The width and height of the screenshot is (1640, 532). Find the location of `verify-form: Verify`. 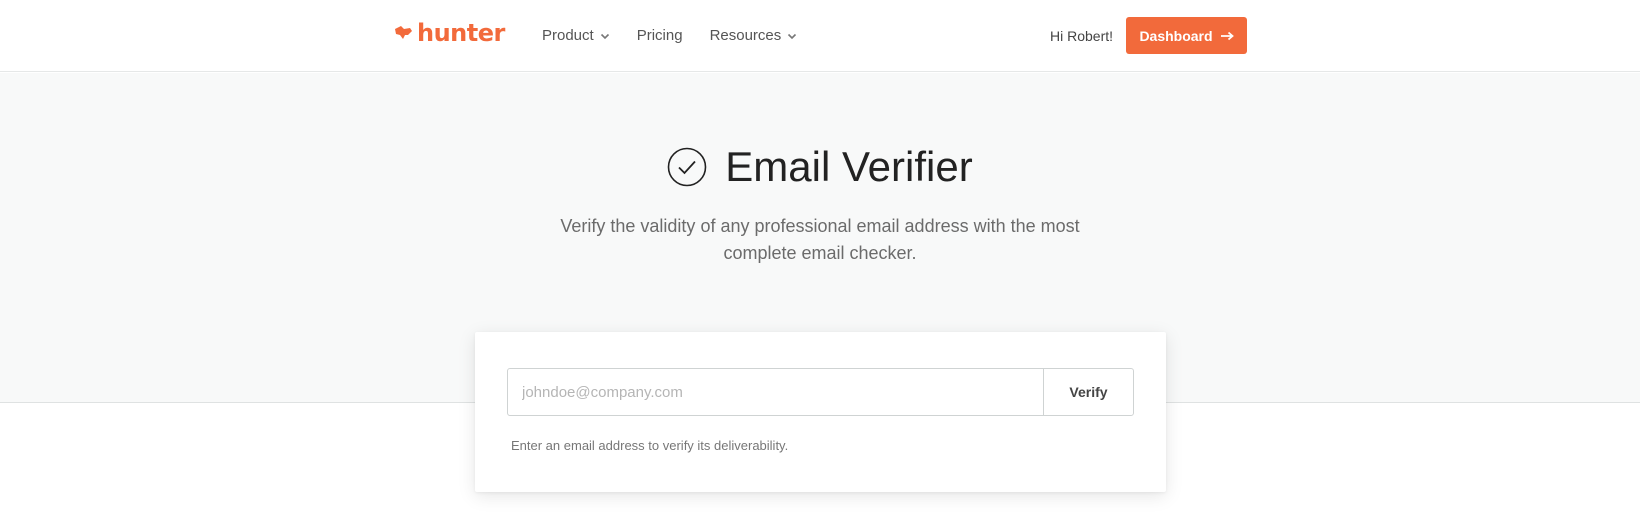

verify-form: Verify is located at coordinates (820, 392).